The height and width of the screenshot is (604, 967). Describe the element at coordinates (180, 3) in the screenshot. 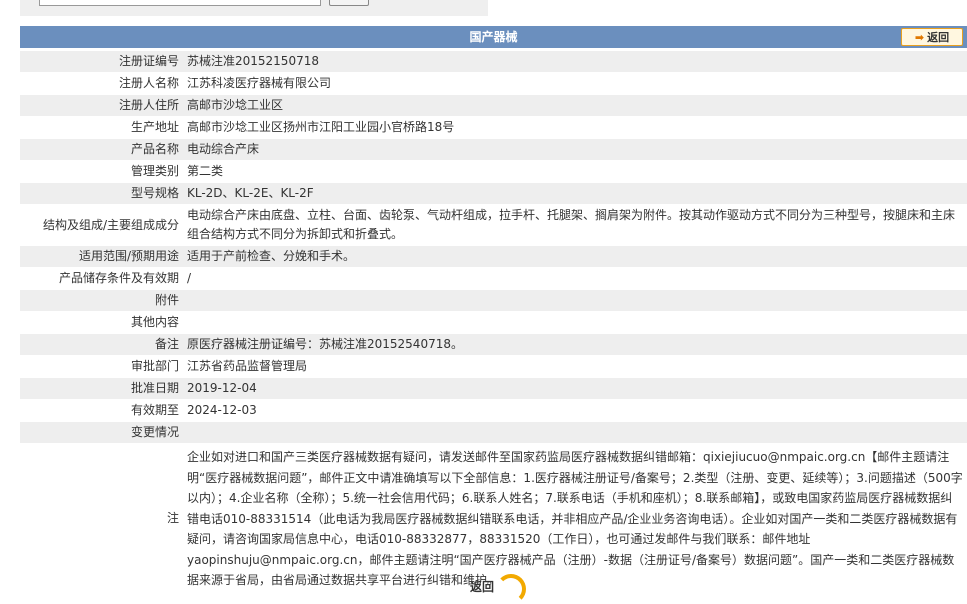

I see `search-input` at that location.